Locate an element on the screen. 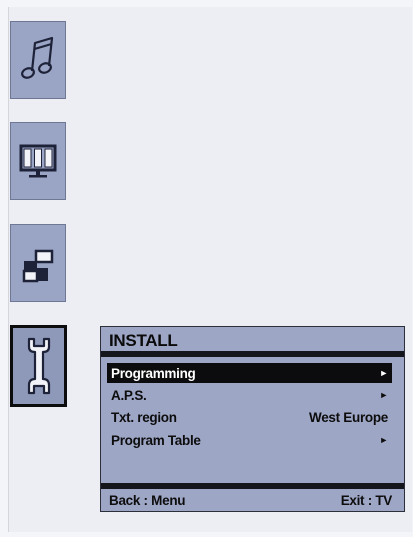  sidebar-item-install is located at coordinates (38, 366).